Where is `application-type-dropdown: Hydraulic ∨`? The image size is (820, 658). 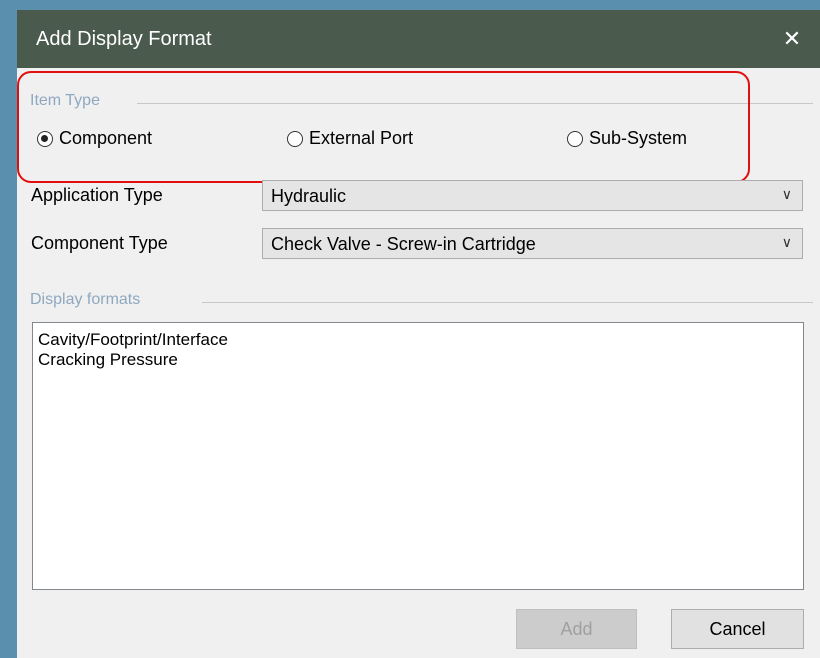 application-type-dropdown: Hydraulic ∨ is located at coordinates (532, 195).